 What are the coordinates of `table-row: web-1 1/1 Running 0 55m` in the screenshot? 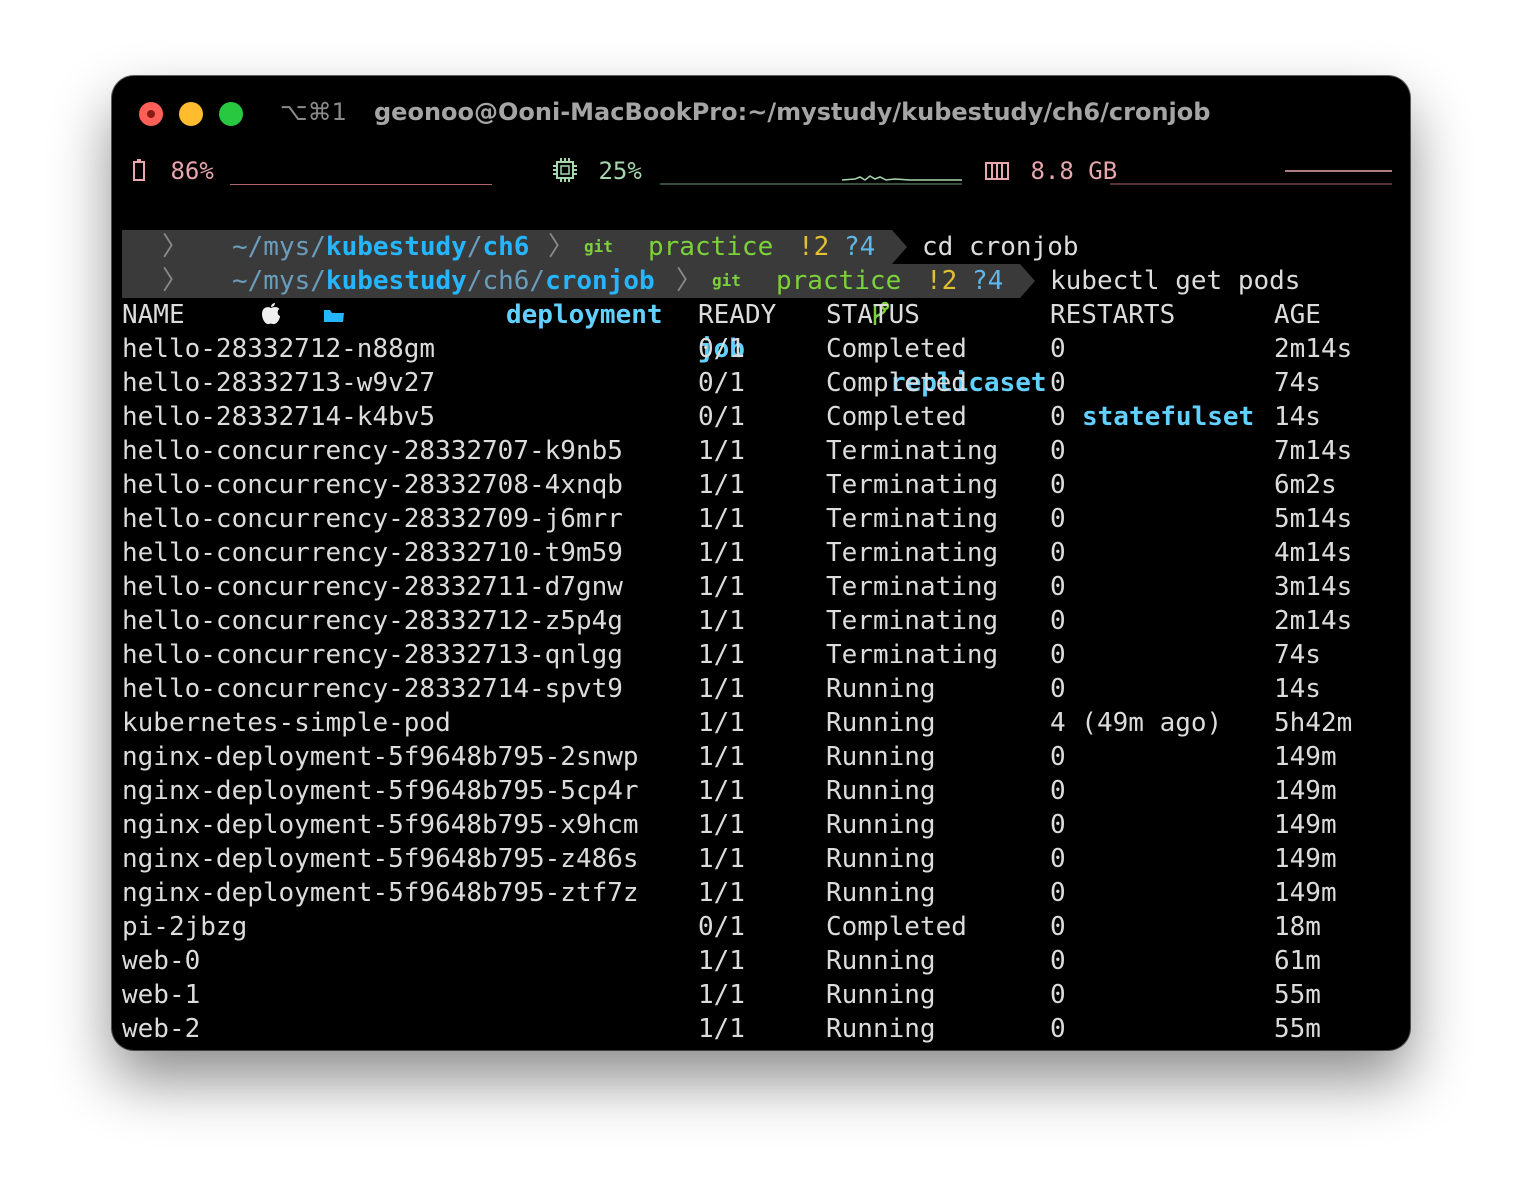 It's located at (762, 995).